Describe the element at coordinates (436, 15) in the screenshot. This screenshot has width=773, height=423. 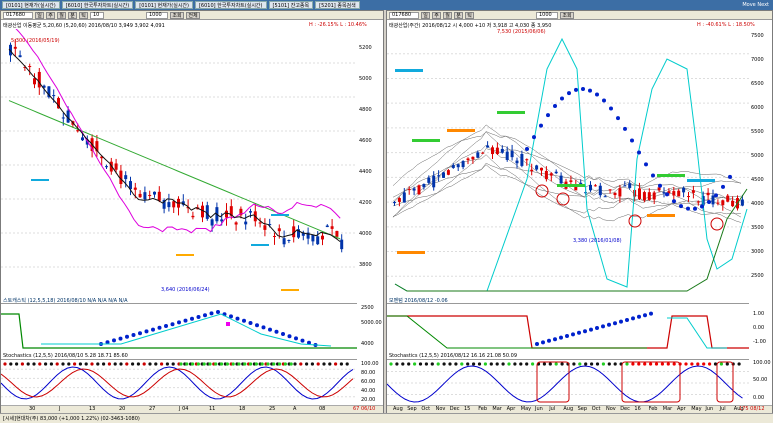
I see `right-btn-week: 주` at that location.